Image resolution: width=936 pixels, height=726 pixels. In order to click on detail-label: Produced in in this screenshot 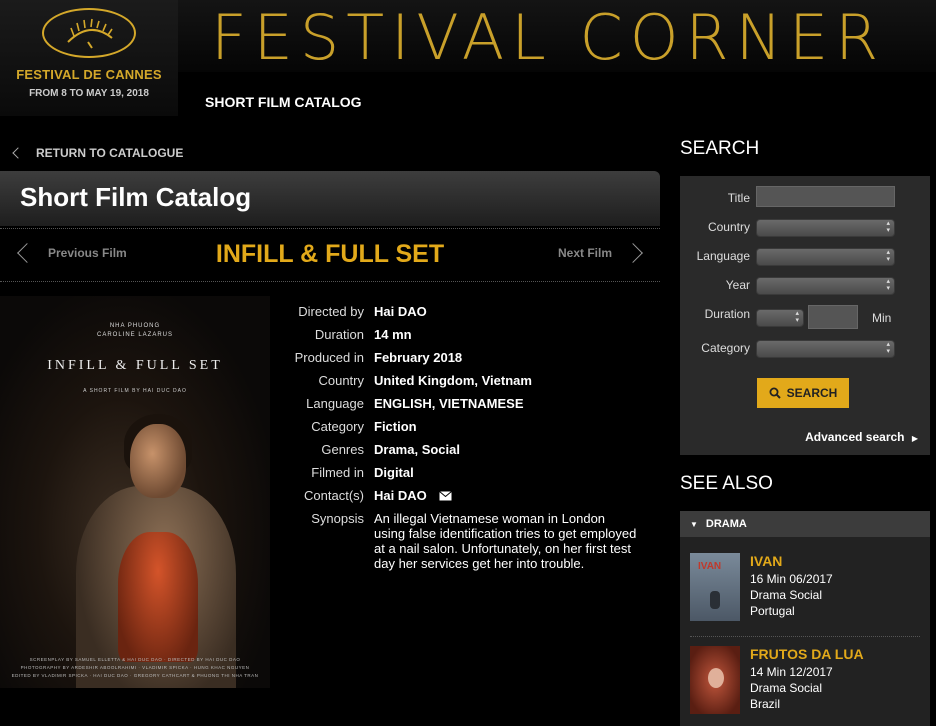, I will do `click(329, 357)`.